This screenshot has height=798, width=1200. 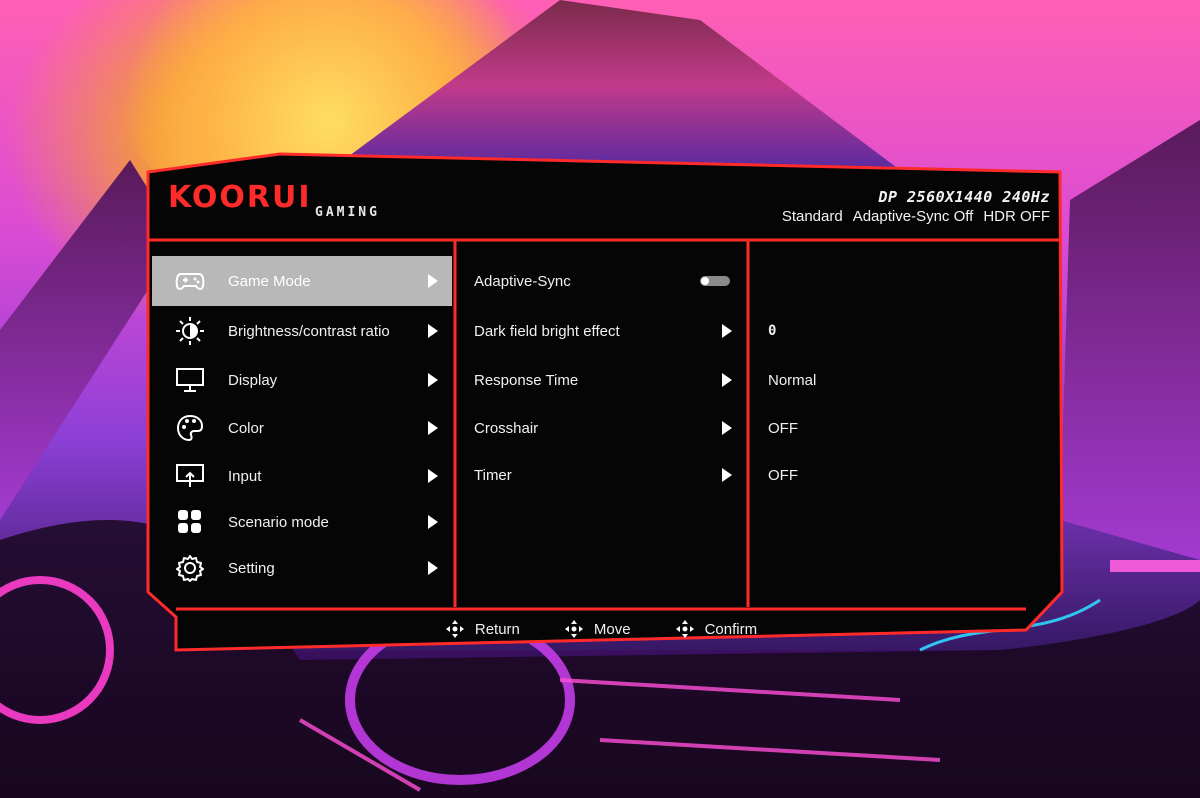 What do you see at coordinates (253, 380) in the screenshot?
I see `menu-item-label: Display` at bounding box center [253, 380].